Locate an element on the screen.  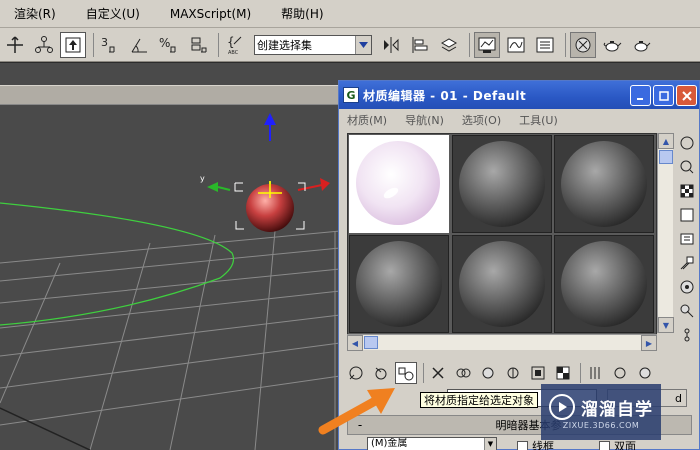
hierarchy-icon is located at coordinates (44, 45).